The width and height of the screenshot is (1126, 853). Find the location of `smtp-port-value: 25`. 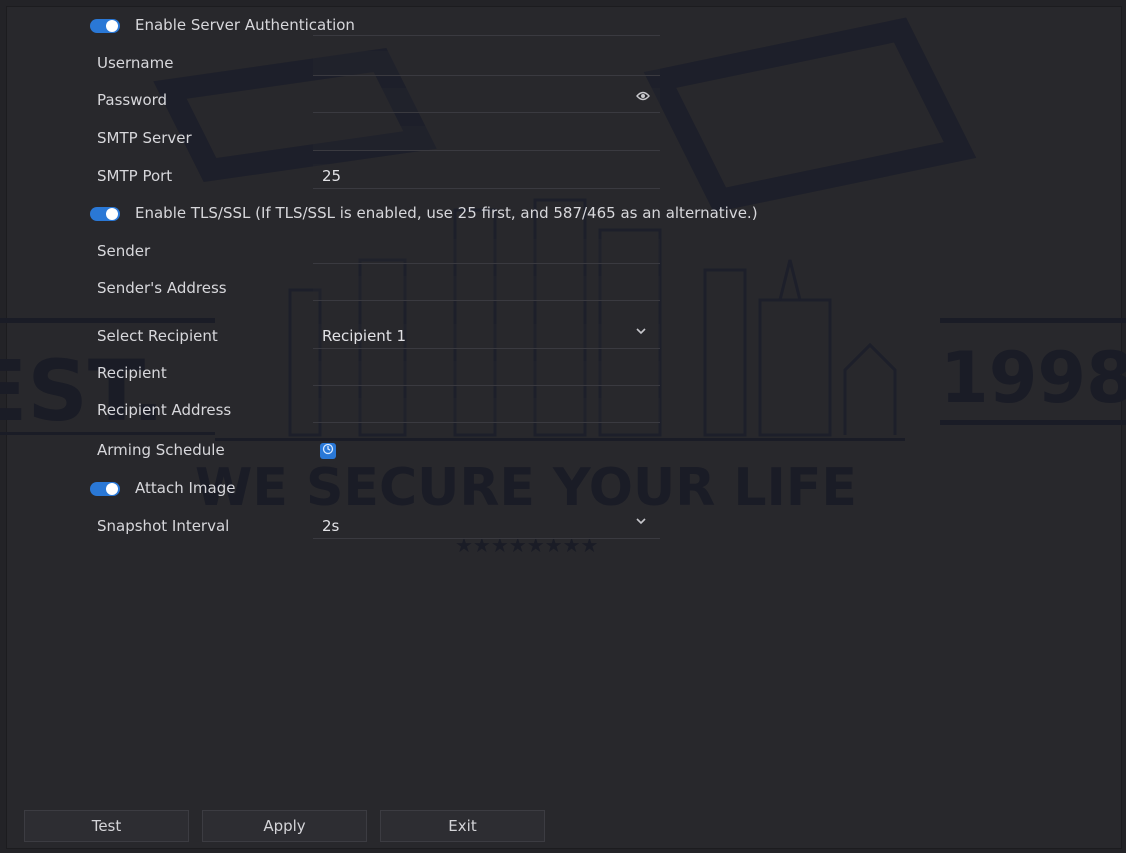

smtp-port-value: 25 is located at coordinates (332, 176).